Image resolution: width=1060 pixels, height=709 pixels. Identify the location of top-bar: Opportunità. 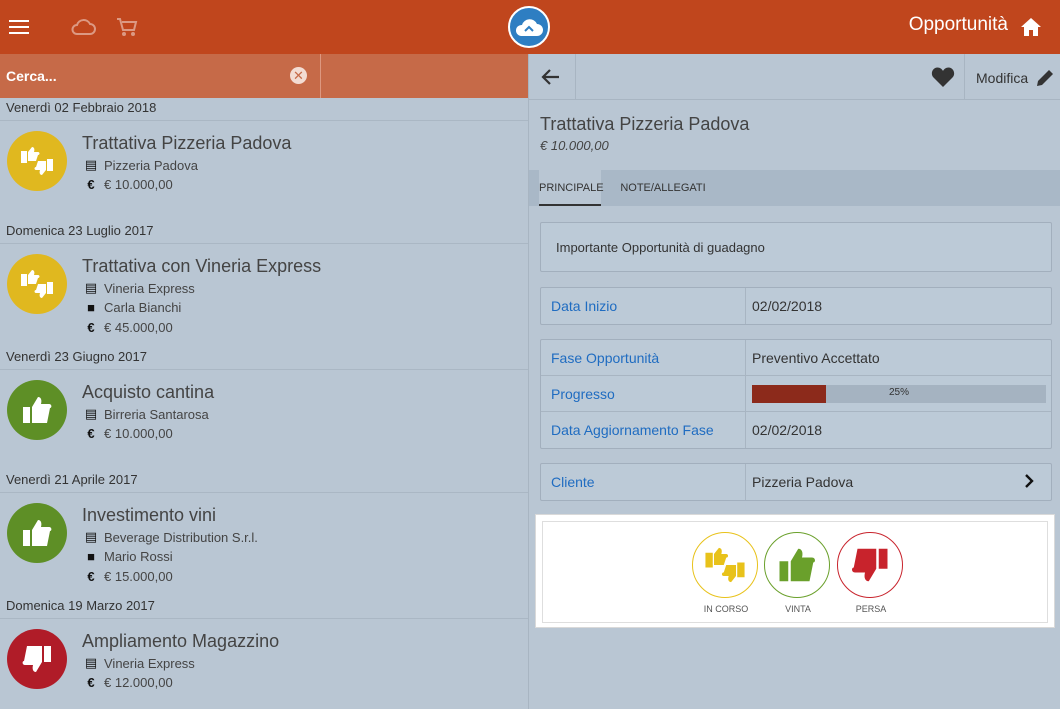
(530, 27).